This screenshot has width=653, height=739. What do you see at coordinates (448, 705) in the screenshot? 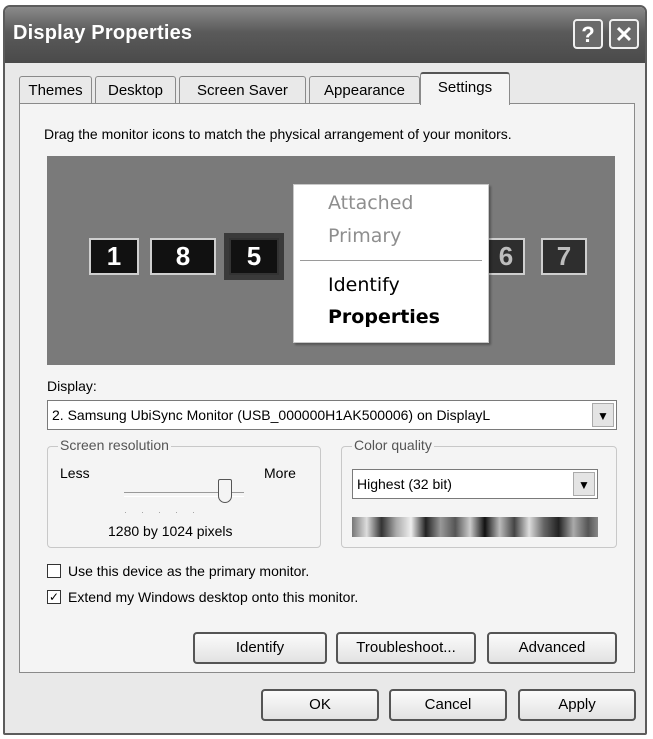
I see `cancel-button: Cancel` at bounding box center [448, 705].